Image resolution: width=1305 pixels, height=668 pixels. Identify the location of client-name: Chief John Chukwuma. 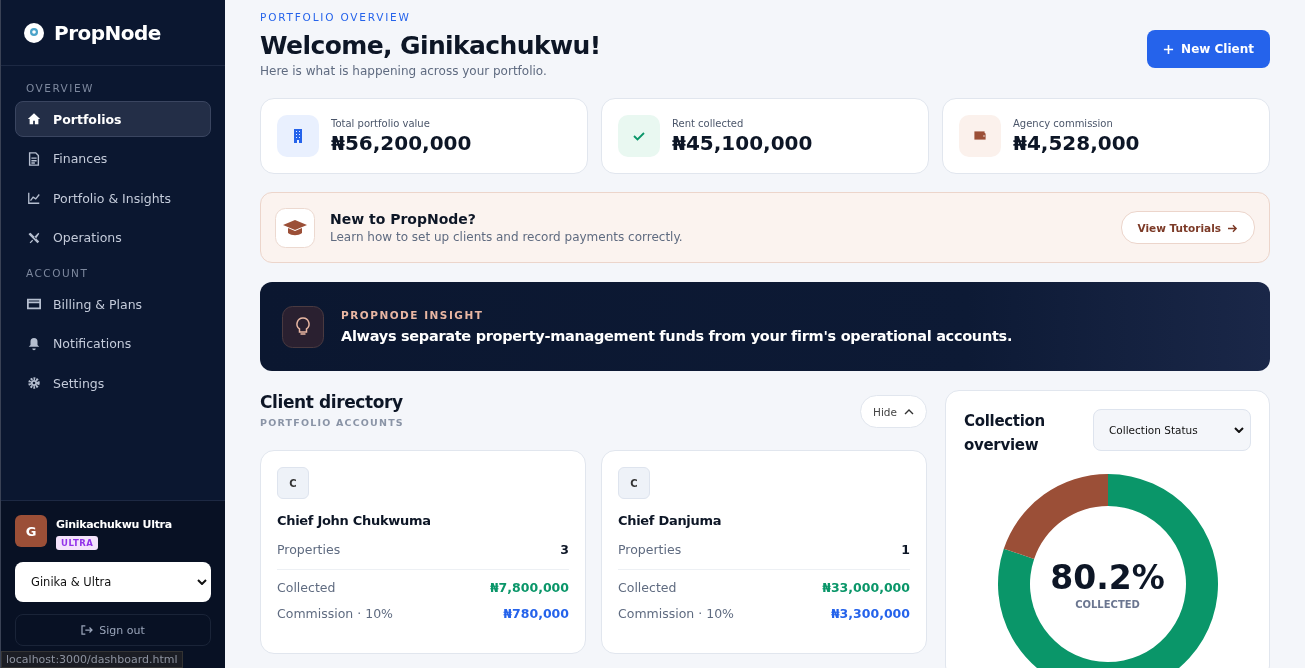
(354, 520).